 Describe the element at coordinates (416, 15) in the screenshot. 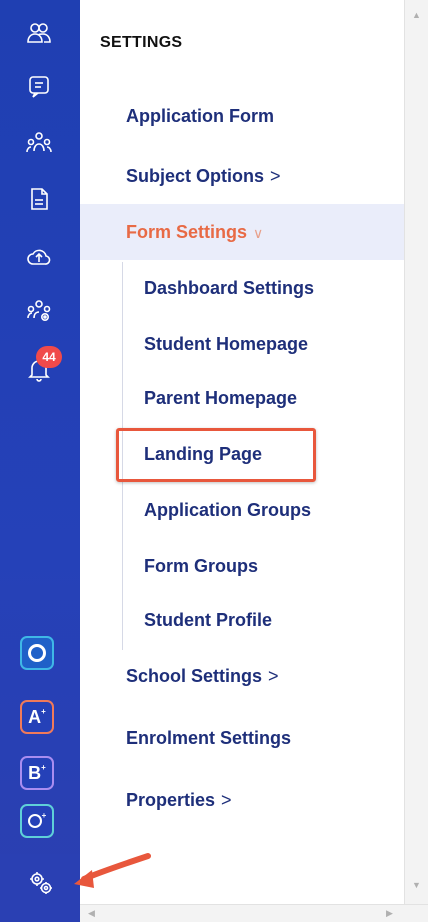

I see `scroll-up-icon: ▲` at that location.